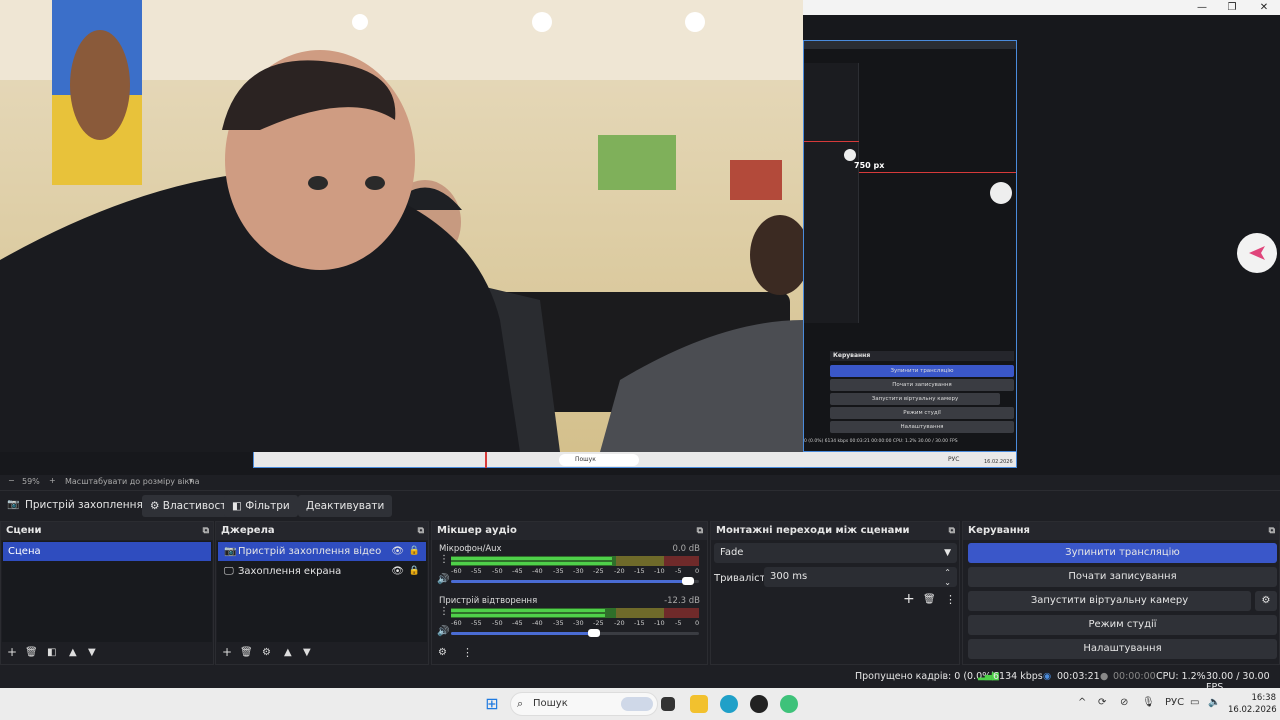  What do you see at coordinates (584, 704) in the screenshot?
I see `taskbar-search: ⌕ Пошук` at bounding box center [584, 704].